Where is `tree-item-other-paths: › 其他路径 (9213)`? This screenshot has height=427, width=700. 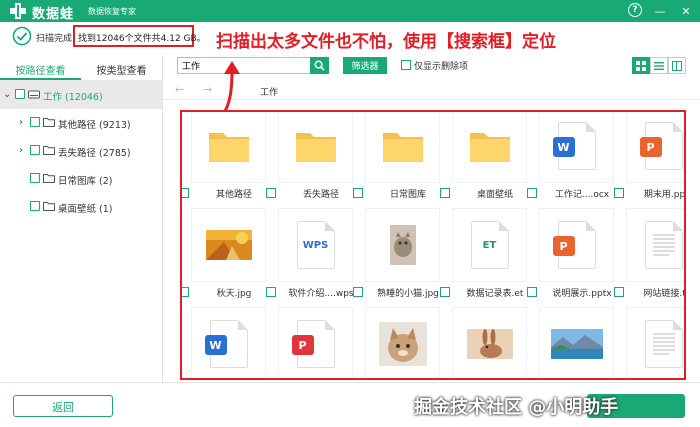
tree-item-other-paths: › 其他路径 (9213) is located at coordinates (81, 123).